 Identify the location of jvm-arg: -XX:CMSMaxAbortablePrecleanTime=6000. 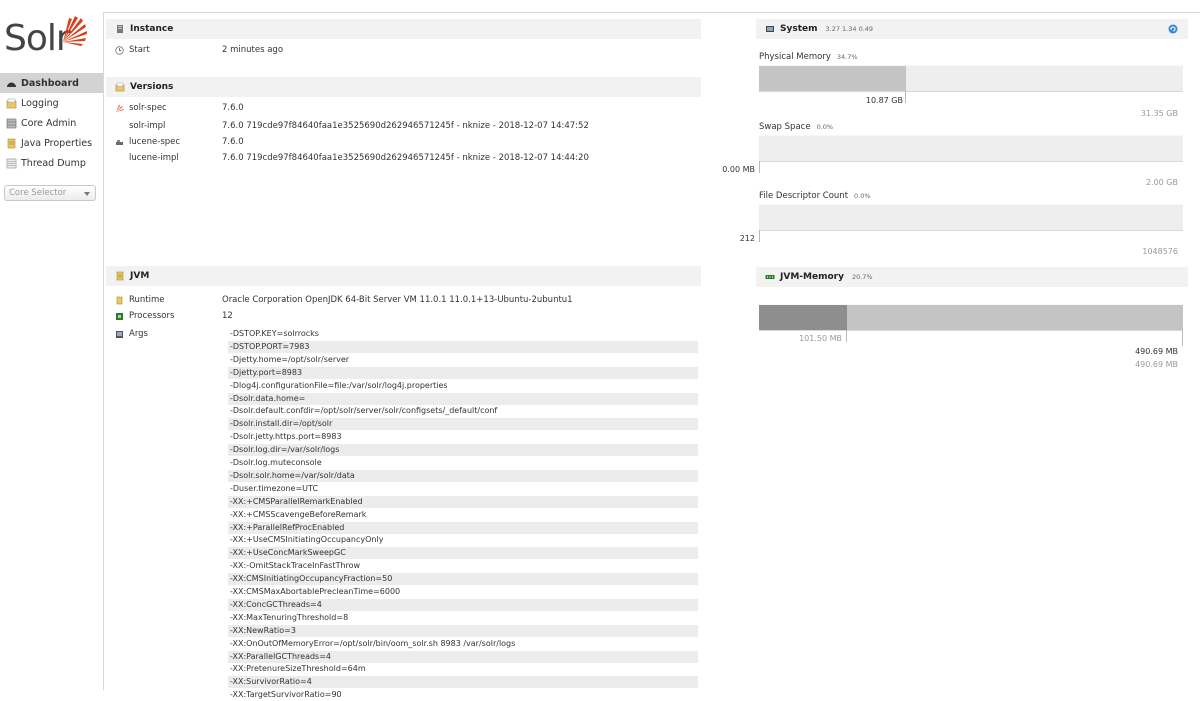
(315, 591).